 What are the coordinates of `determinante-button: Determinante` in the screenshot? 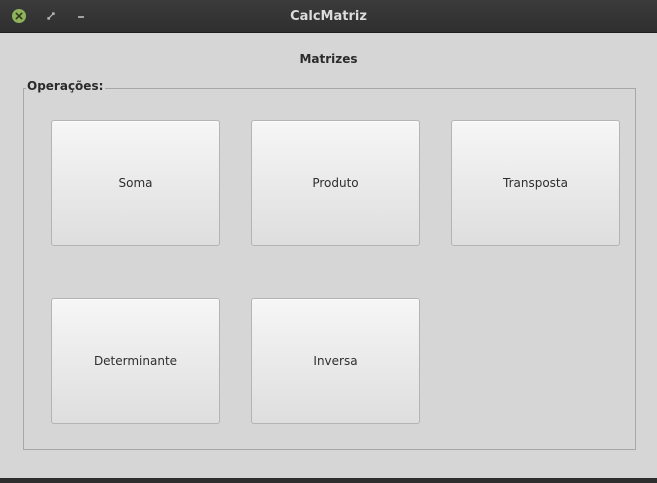 It's located at (135, 361).